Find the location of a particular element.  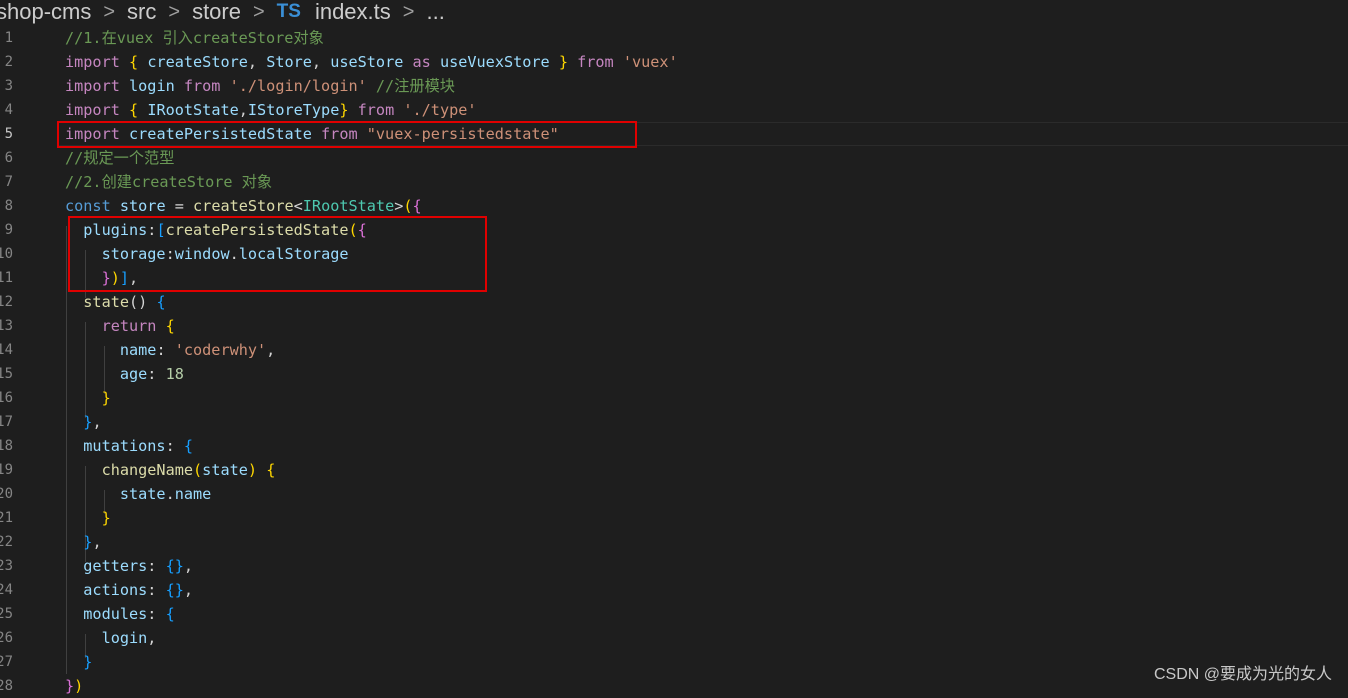

line-number: 11 is located at coordinates (6, 278).